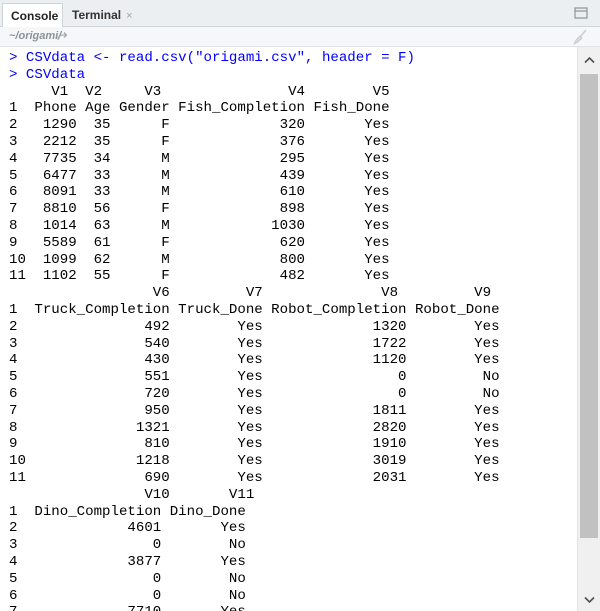  I want to click on working-directory-path: ~/origami/, so click(35, 36).